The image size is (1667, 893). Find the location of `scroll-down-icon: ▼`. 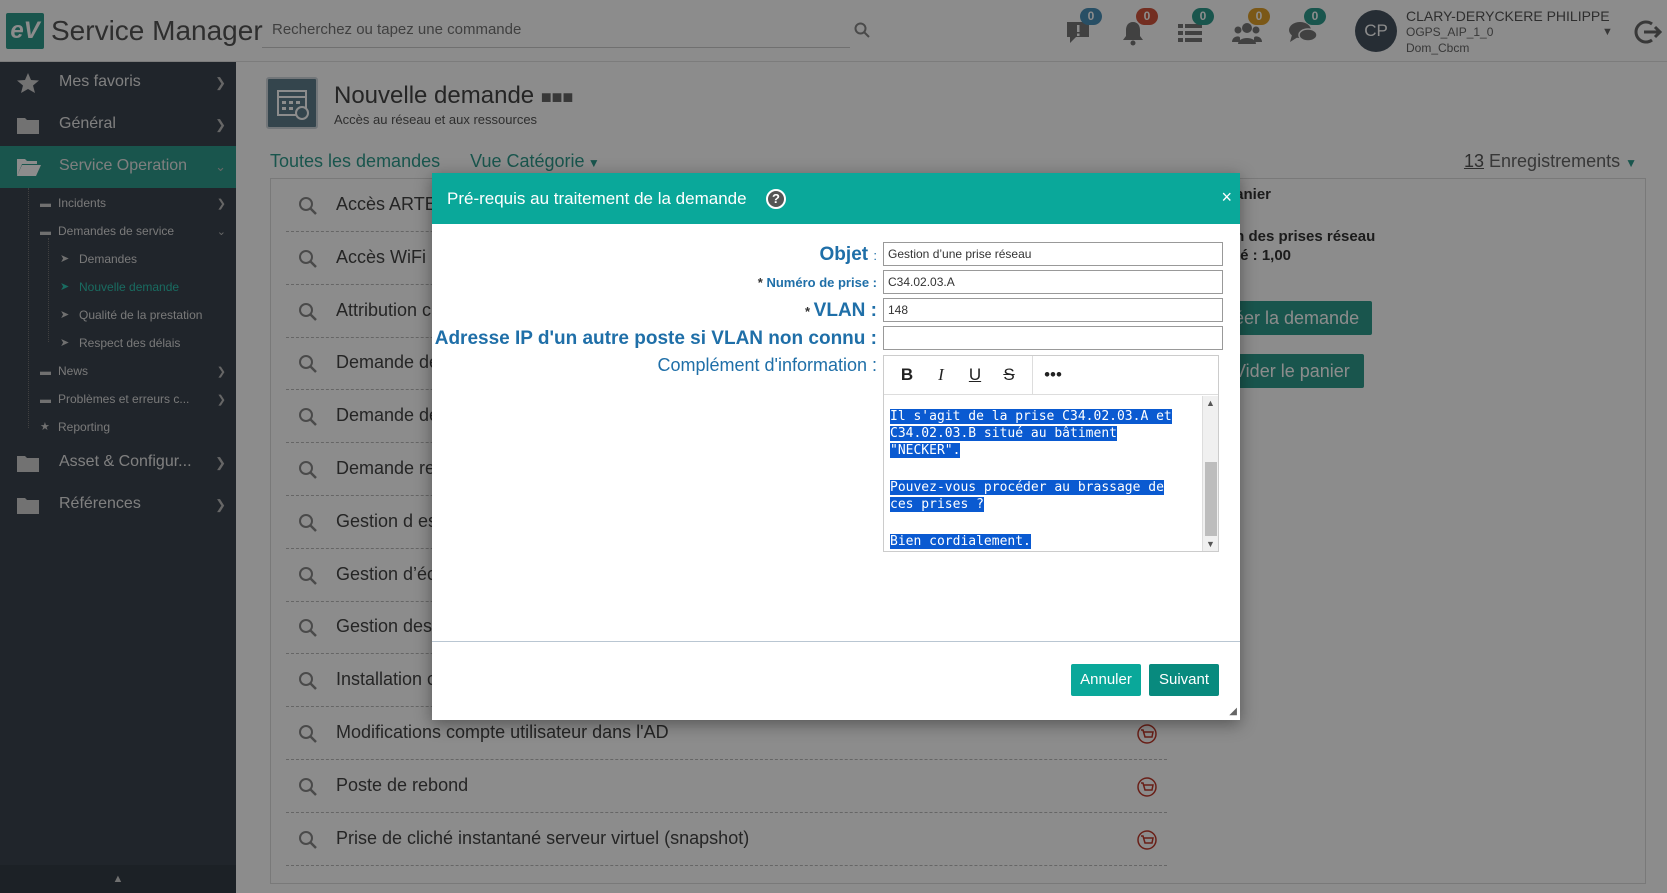

scroll-down-icon: ▼ is located at coordinates (1210, 544).